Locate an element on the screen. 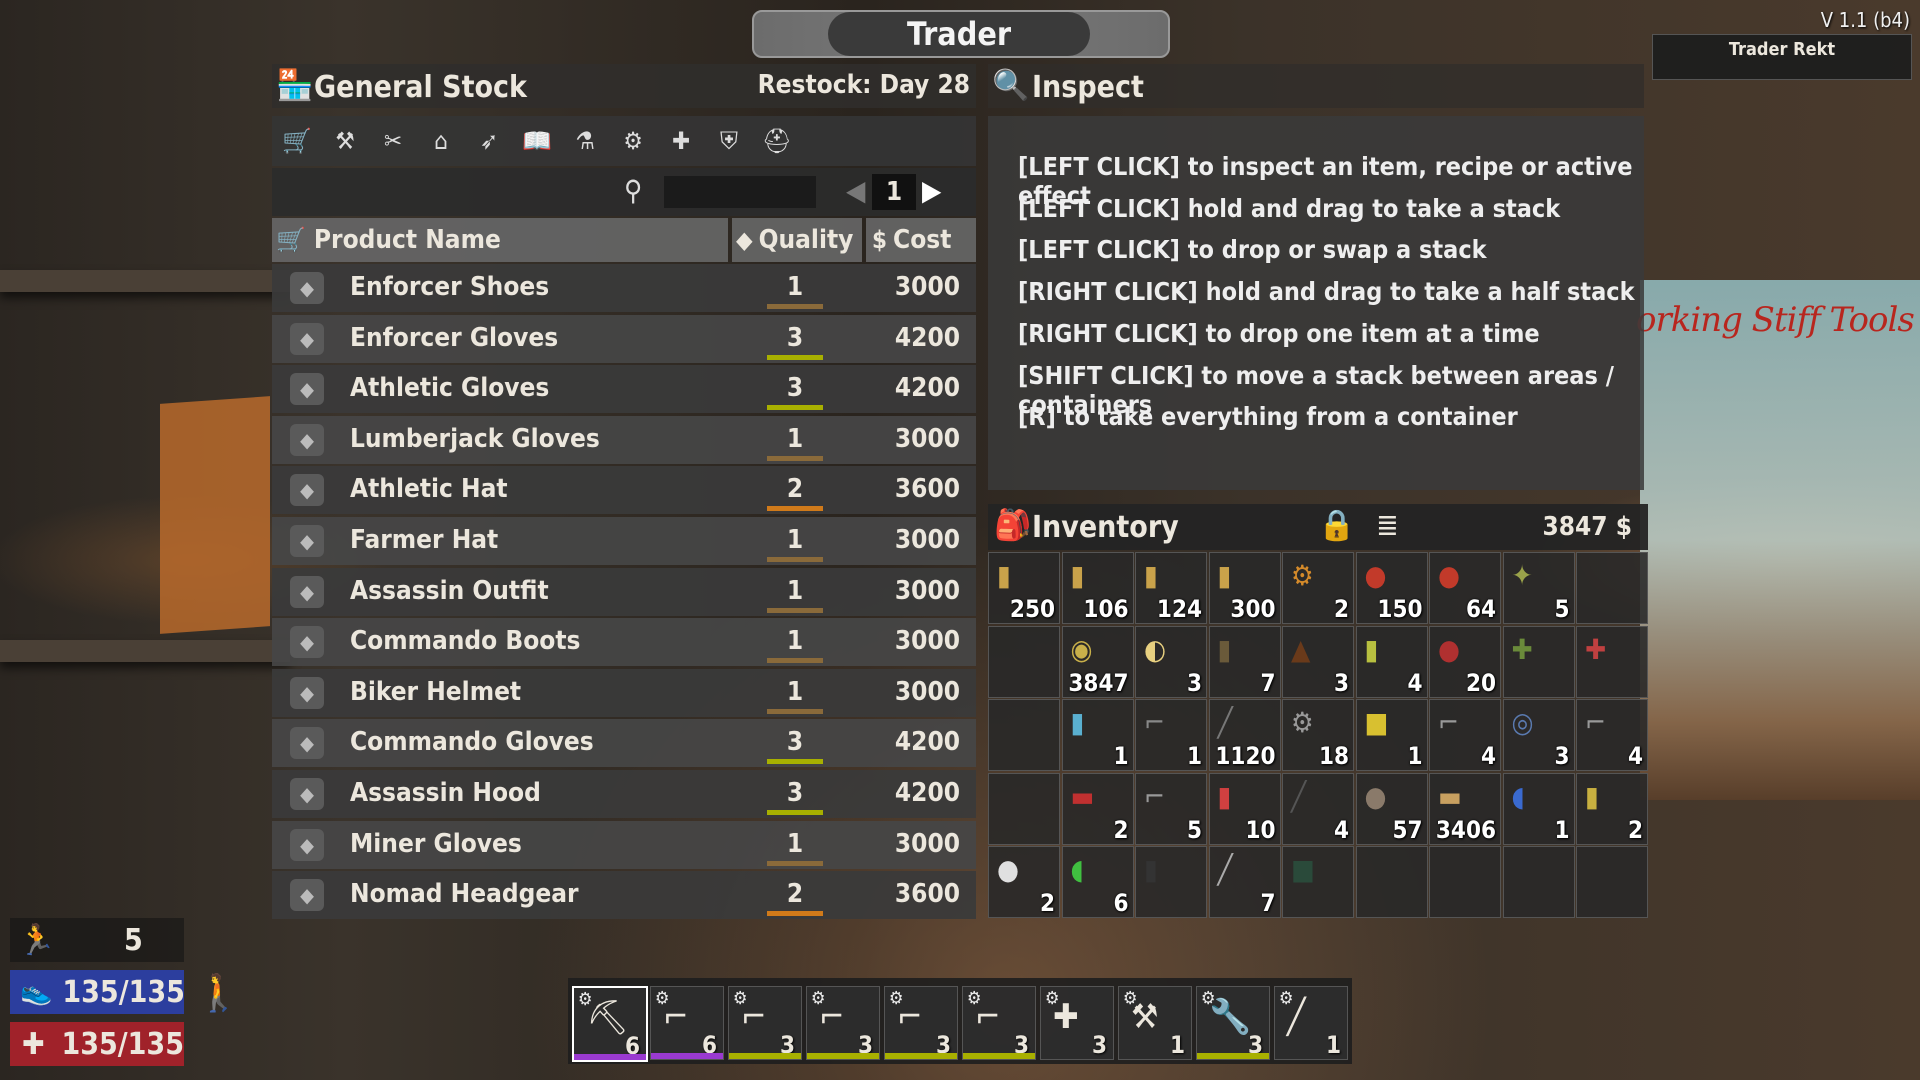 Image resolution: width=1920 pixels, height=1080 pixels. stock-row: ◆ Commando Boots 1 3000 is located at coordinates (624, 642).